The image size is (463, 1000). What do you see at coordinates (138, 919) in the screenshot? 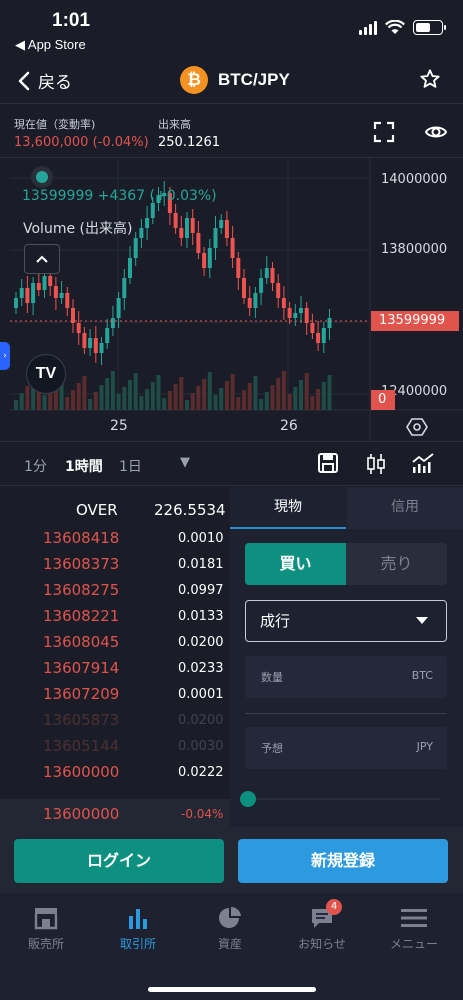
I see `bar-chart-icon` at bounding box center [138, 919].